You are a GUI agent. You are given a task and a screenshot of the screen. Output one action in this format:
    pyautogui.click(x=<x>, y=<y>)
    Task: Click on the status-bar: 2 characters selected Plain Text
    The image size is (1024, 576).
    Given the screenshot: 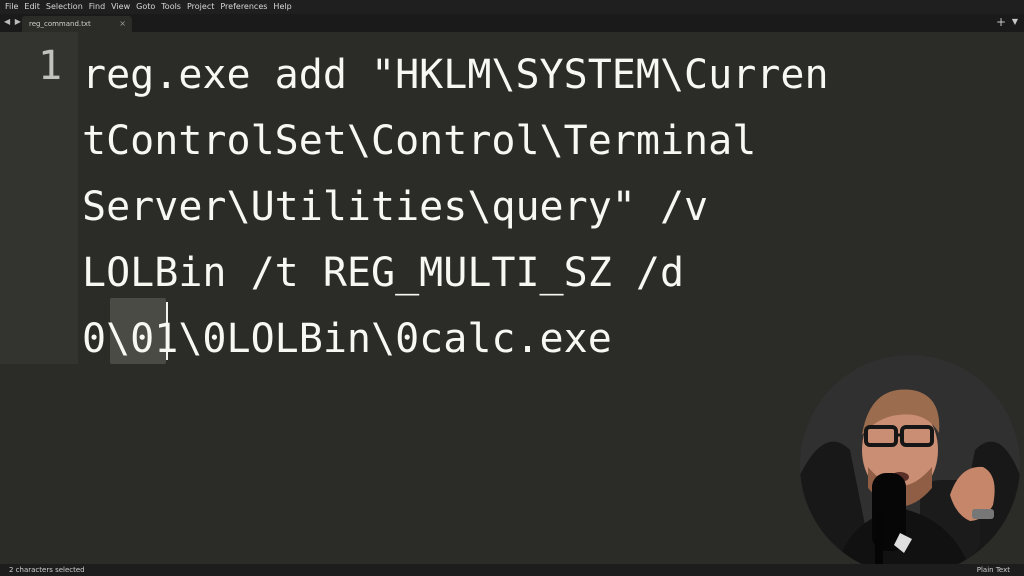 What is the action you would take?
    pyautogui.click(x=512, y=570)
    